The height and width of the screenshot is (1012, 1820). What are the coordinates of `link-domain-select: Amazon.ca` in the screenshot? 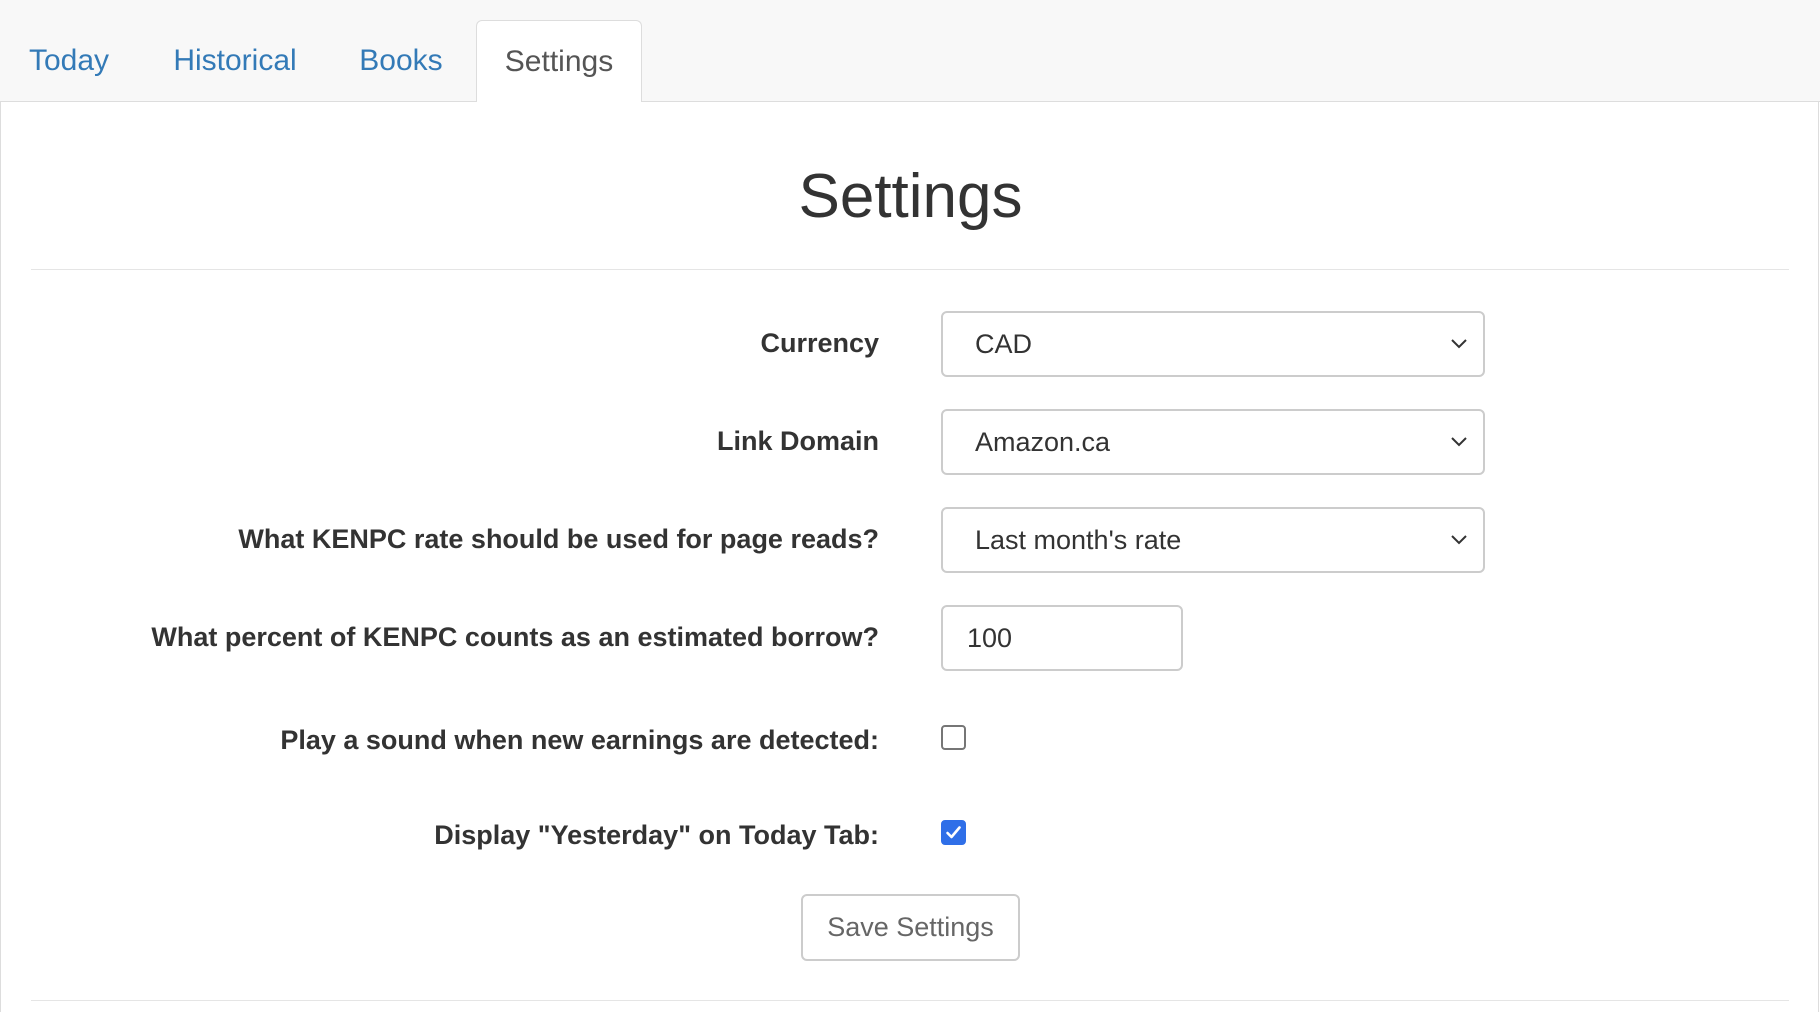 It's located at (1213, 442).